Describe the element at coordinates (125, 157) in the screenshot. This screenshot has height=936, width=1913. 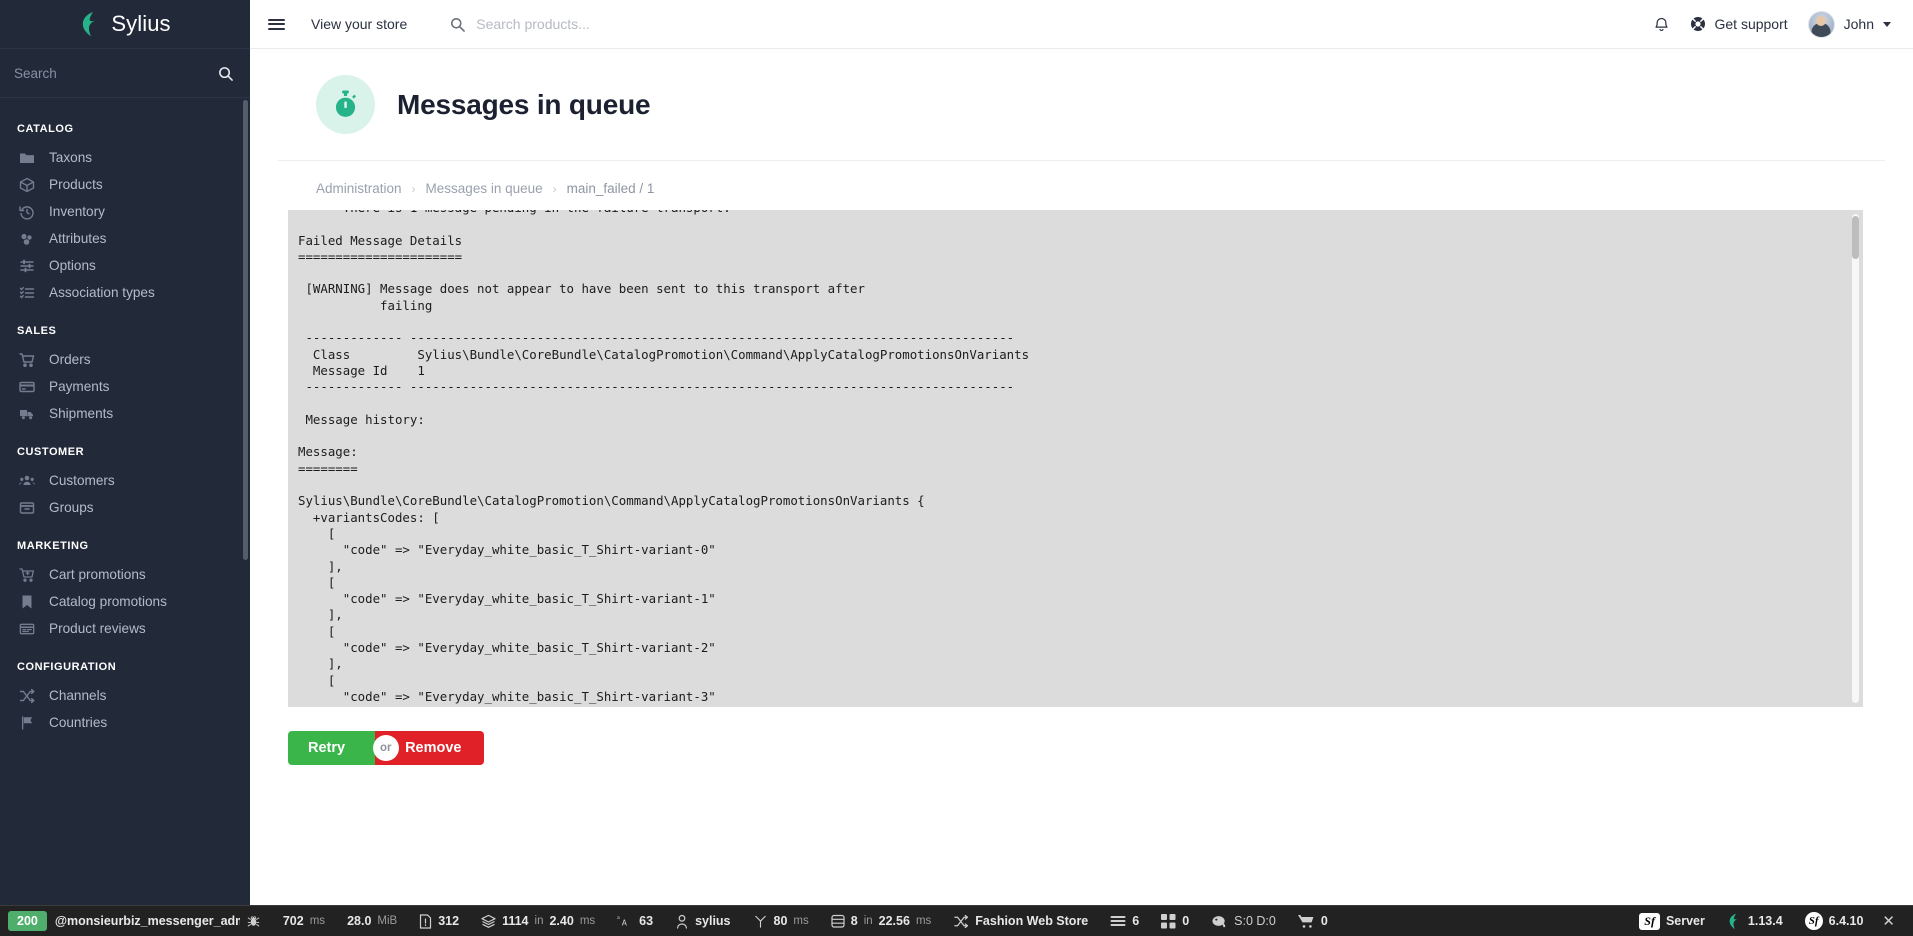
I see `sidebar-item-taxons: Taxons` at that location.